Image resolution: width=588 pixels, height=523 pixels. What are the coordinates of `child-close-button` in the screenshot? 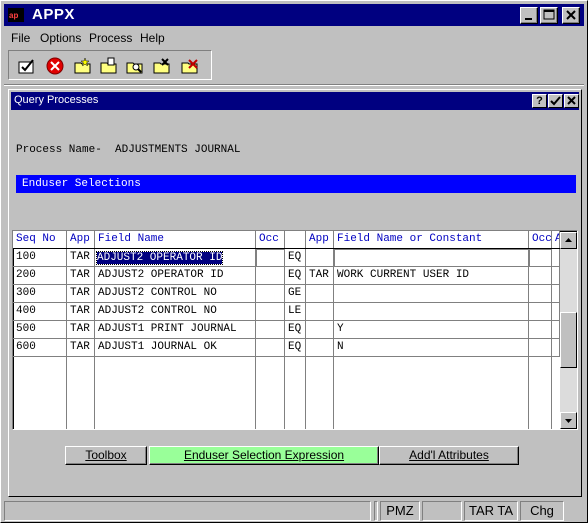 It's located at (571, 101).